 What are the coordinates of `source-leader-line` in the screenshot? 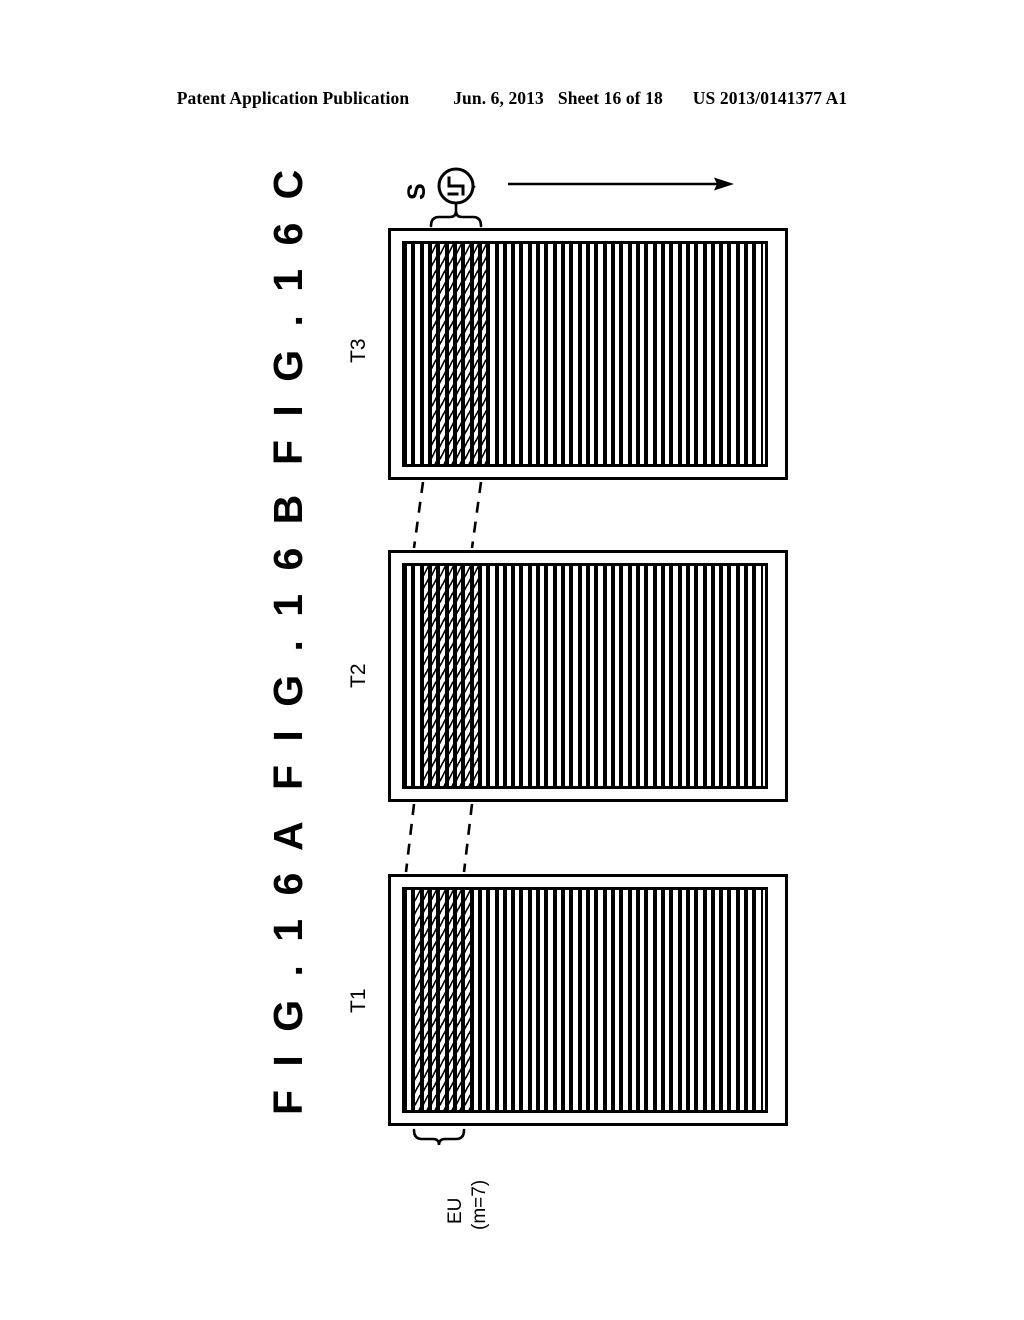 It's located at (463, 186).